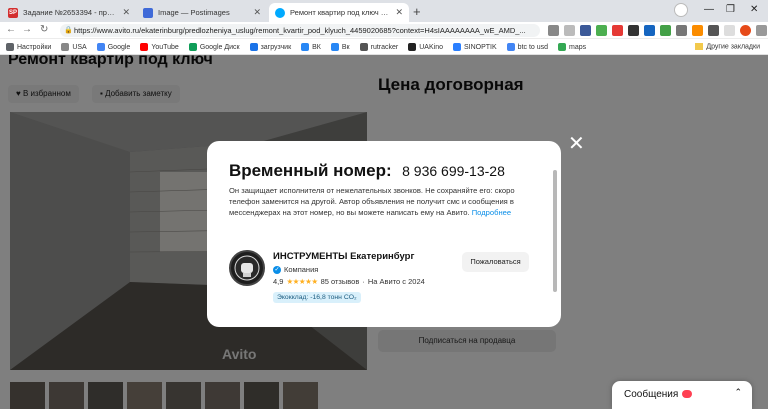  What do you see at coordinates (378, 47) in the screenshot?
I see `bookmark-rutracker: rutracker` at bounding box center [378, 47].